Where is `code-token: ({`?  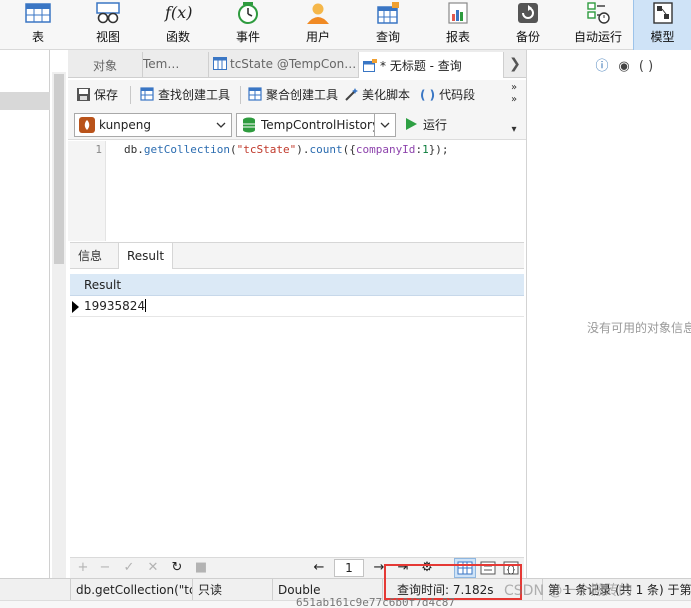
code-token: ({ is located at coordinates (349, 149).